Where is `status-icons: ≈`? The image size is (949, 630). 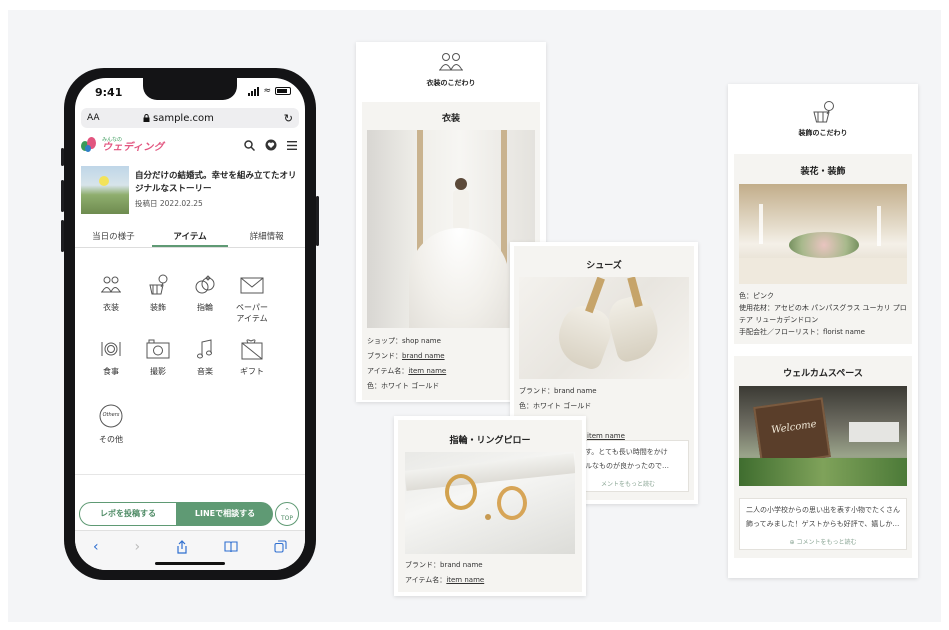 status-icons: ≈ is located at coordinates (269, 91).